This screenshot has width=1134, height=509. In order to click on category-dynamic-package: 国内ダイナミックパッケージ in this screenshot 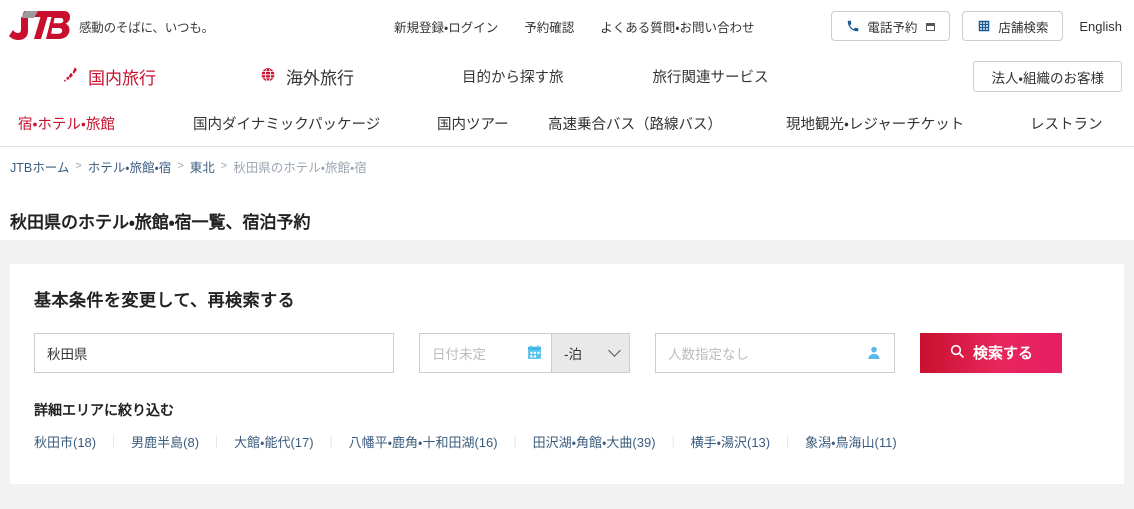, I will do `click(286, 123)`.